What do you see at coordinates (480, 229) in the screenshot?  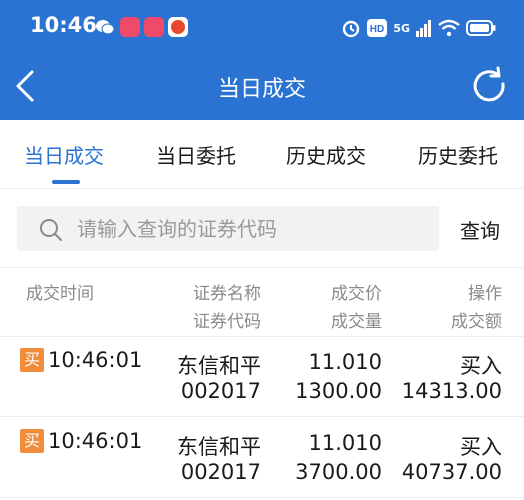 I see `query-button: 查询` at bounding box center [480, 229].